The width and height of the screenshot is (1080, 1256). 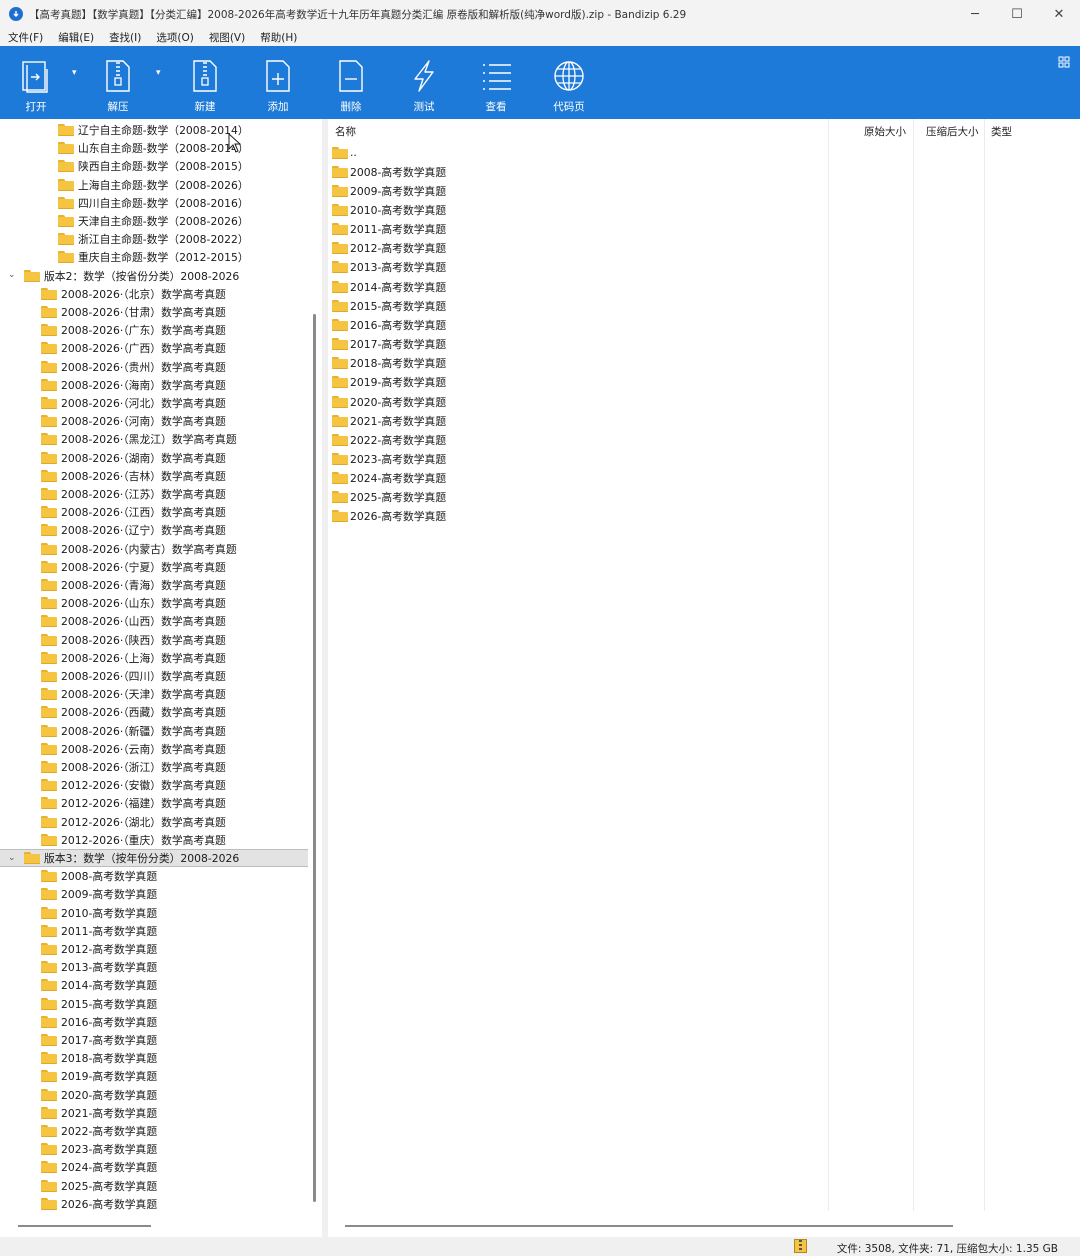 What do you see at coordinates (154, 767) in the screenshot?
I see `tree-item: 2008-2026·（浙江）数学高考真题` at bounding box center [154, 767].